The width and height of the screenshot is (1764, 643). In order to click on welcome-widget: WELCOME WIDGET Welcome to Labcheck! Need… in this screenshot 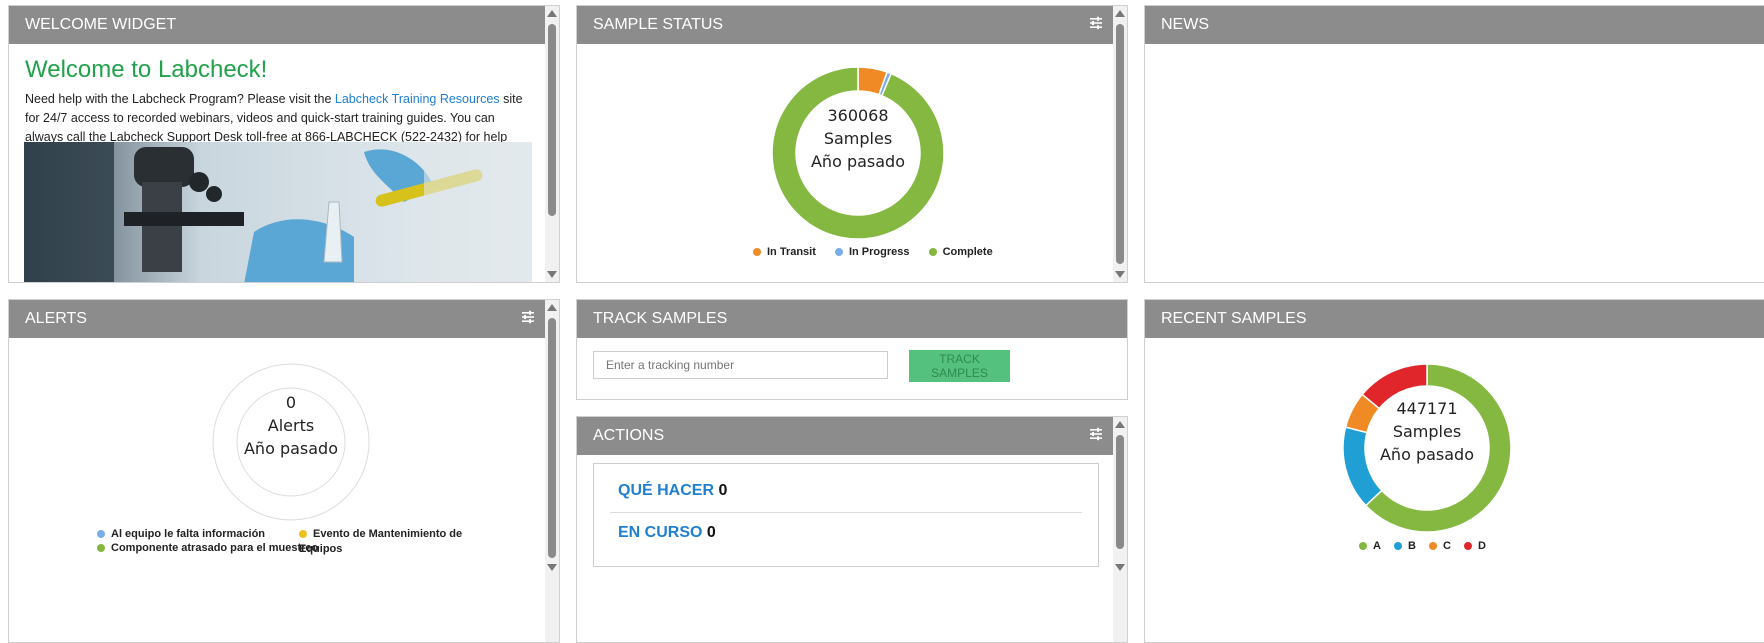, I will do `click(284, 144)`.